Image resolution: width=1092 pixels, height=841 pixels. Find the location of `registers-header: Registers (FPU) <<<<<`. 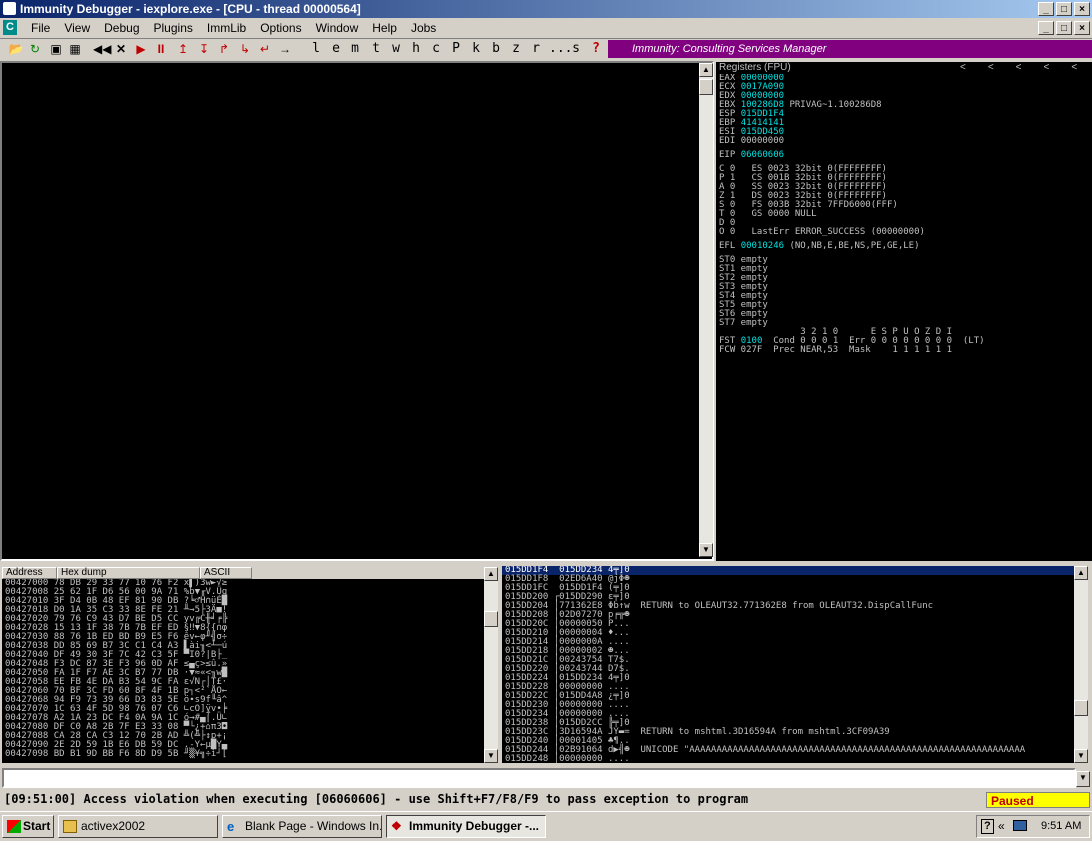

registers-header: Registers (FPU) <<<<< is located at coordinates (904, 68).